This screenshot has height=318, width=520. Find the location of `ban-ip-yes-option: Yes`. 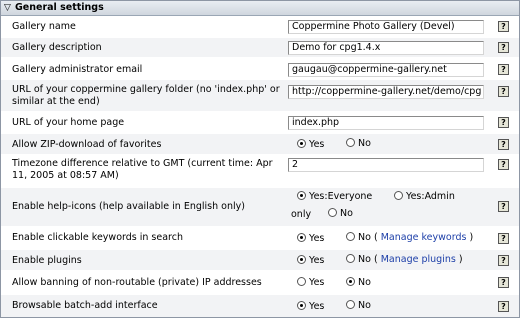

ban-ip-yes-option: Yes is located at coordinates (310, 283).